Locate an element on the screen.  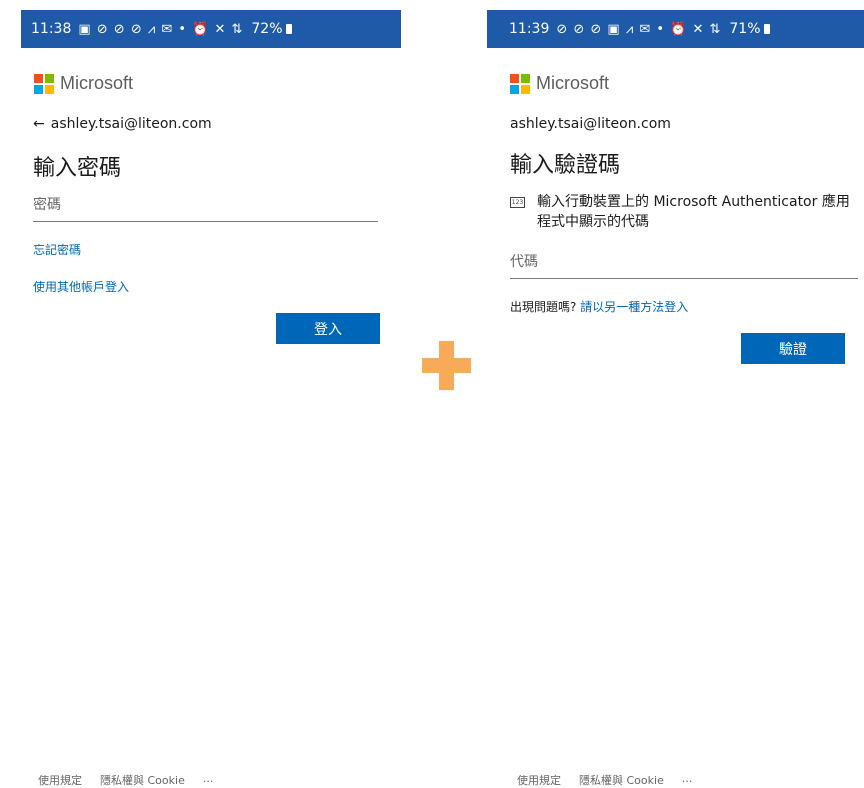
trouble-text: 出現問題嗎? is located at coordinates (543, 307).